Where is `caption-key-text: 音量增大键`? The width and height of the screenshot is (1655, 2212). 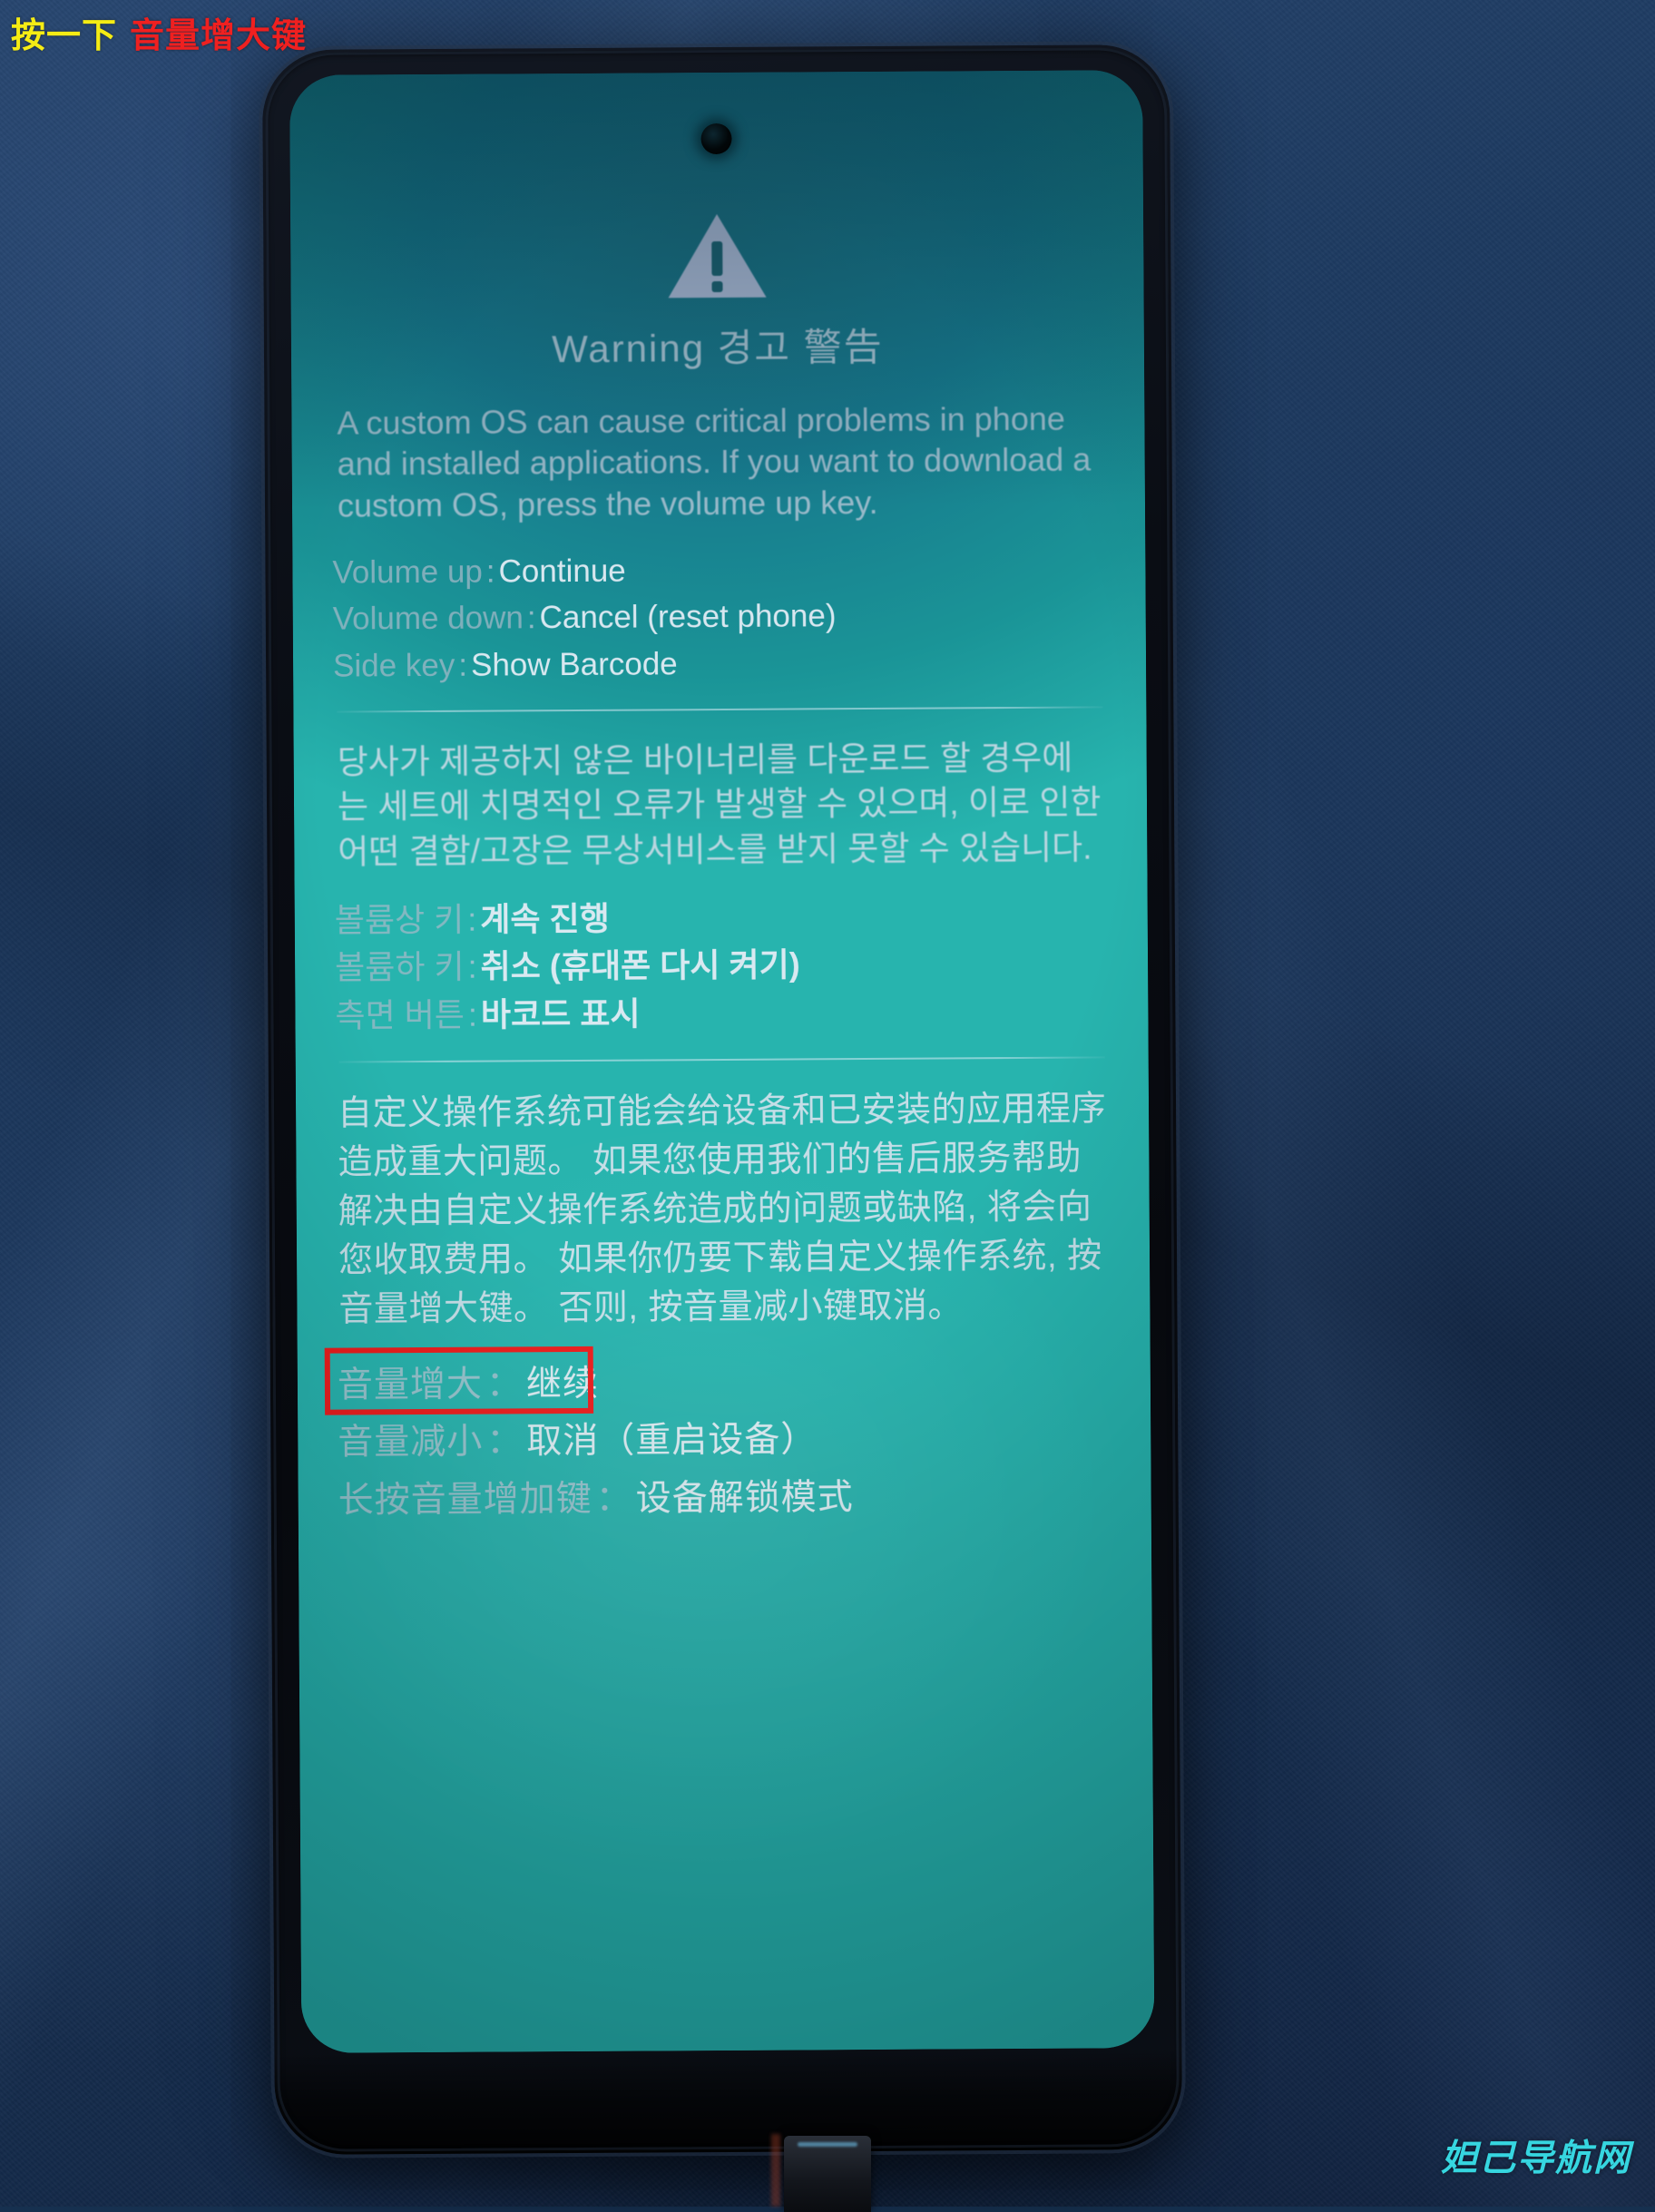 caption-key-text: 音量增大键 is located at coordinates (218, 36).